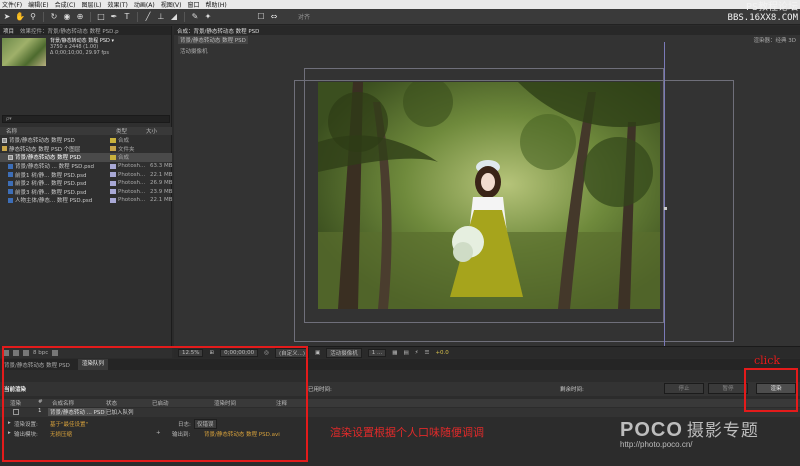  What do you see at coordinates (400, 17) in the screenshot?
I see `tools-toolbar: ➤ ✋ ⚲ ↻ ◉ ⊕ □ ✒ T ╱ ⊥ ◢ ✎ ✦ ☐ ⇔ 对齐` at bounding box center [400, 17].